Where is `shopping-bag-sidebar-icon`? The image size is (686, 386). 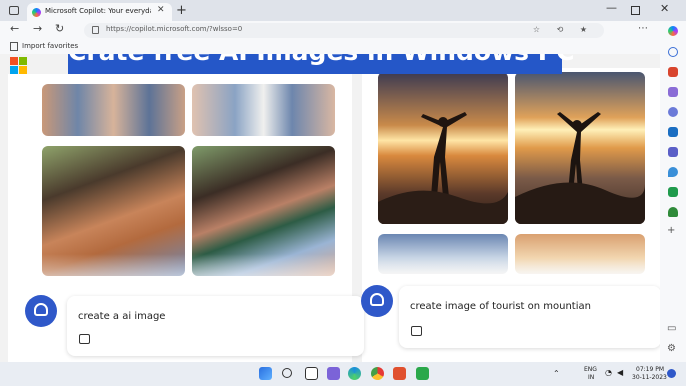 shopping-bag-sidebar-icon is located at coordinates (673, 192).